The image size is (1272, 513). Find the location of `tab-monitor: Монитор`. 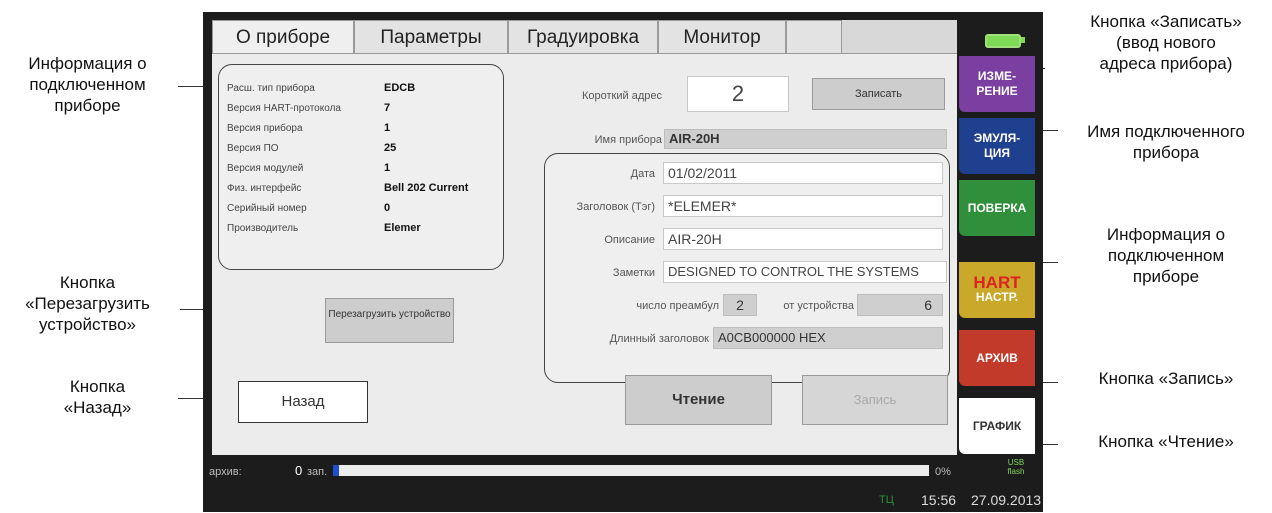

tab-monitor: Монитор is located at coordinates (722, 37).